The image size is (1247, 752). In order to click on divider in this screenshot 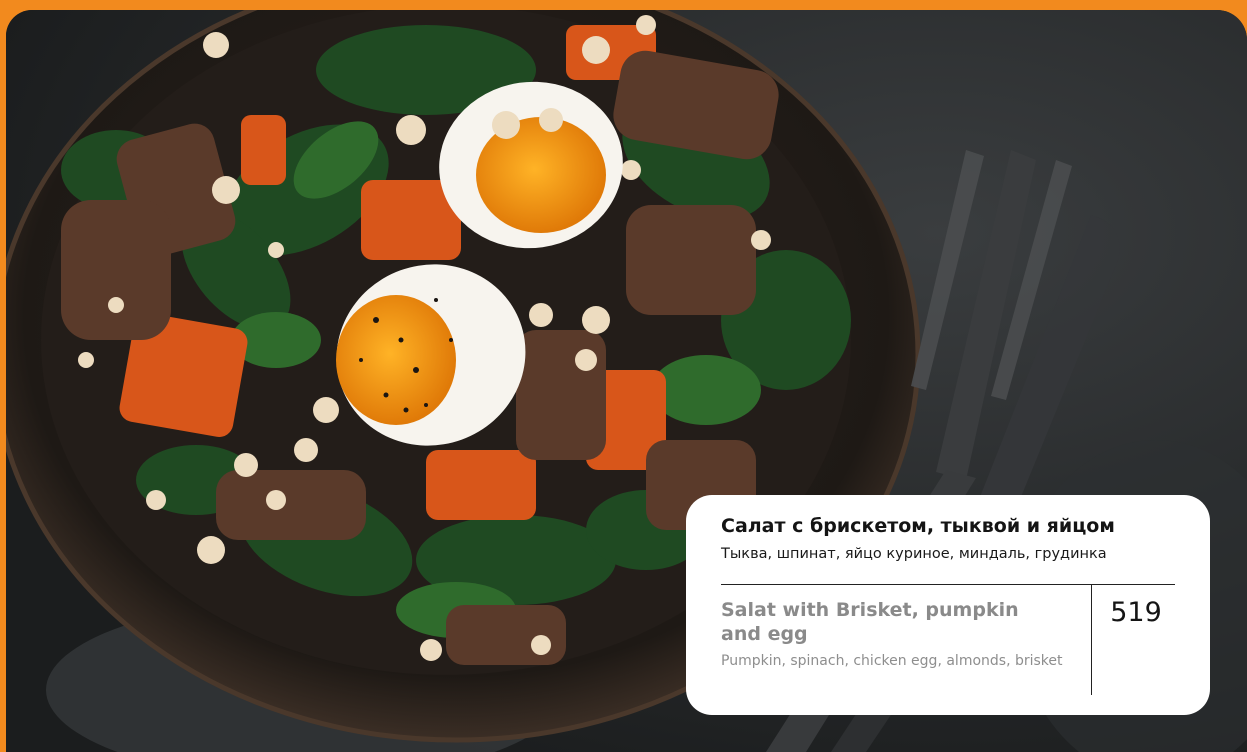, I will do `click(948, 584)`.